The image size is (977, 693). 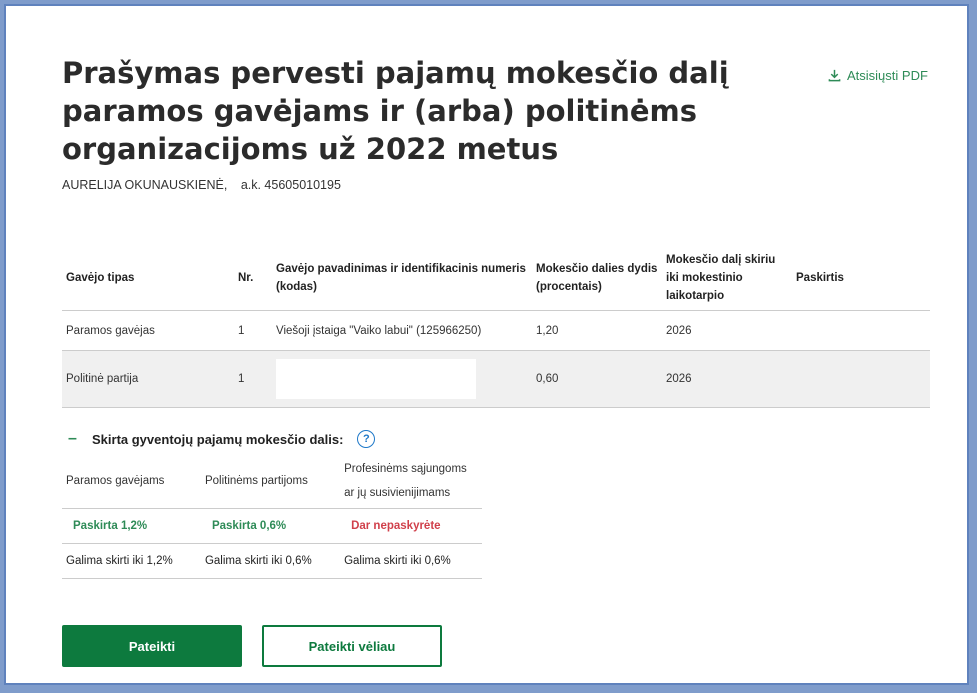 I want to click on submit-button: Pateikti, so click(x=152, y=646).